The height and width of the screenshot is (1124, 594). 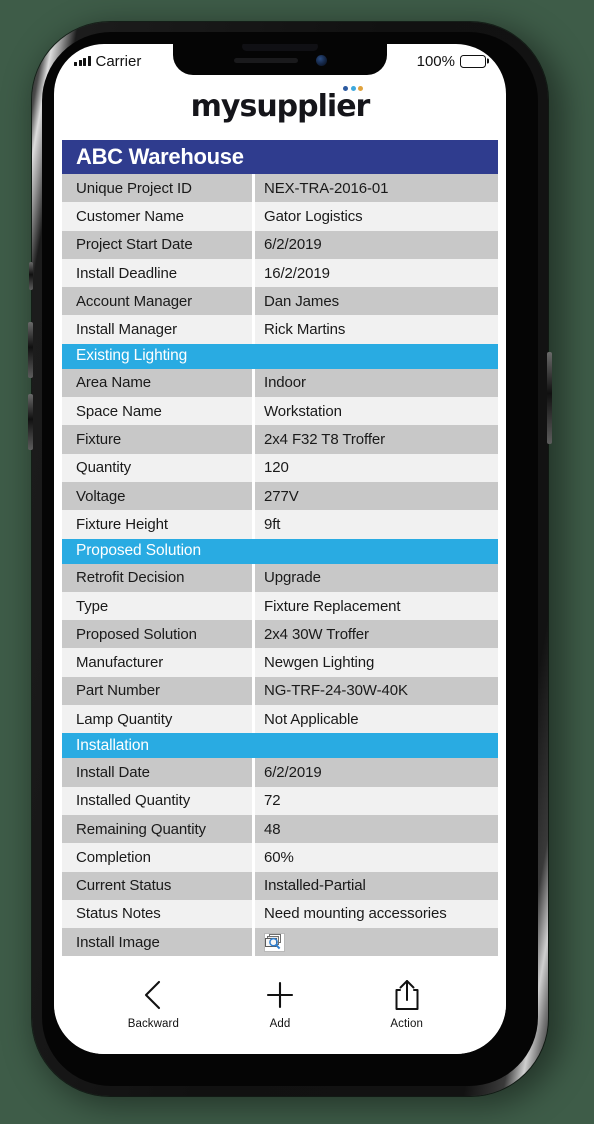 What do you see at coordinates (157, 329) in the screenshot?
I see `row-label: Install Manager` at bounding box center [157, 329].